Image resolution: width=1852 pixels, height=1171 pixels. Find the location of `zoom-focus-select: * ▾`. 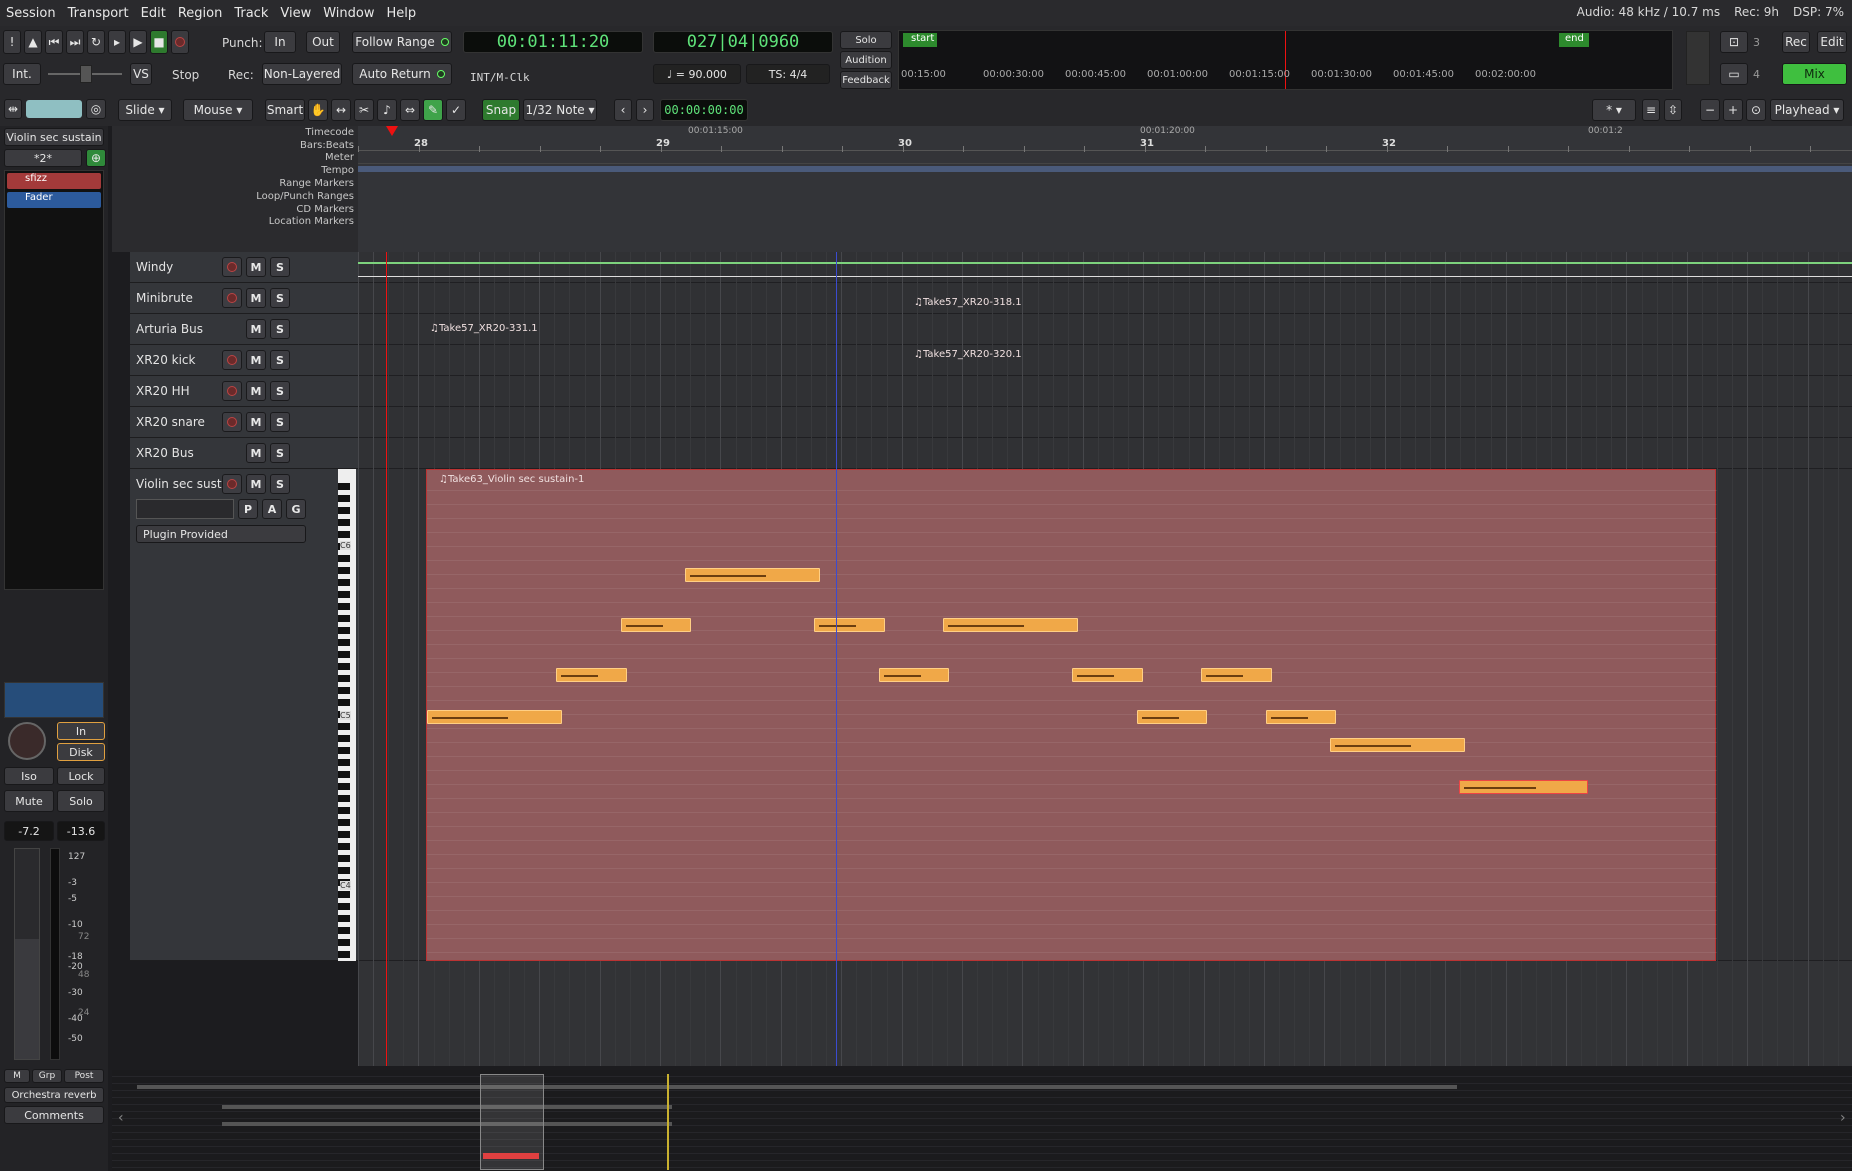

zoom-focus-select: * ▾ is located at coordinates (1614, 110).